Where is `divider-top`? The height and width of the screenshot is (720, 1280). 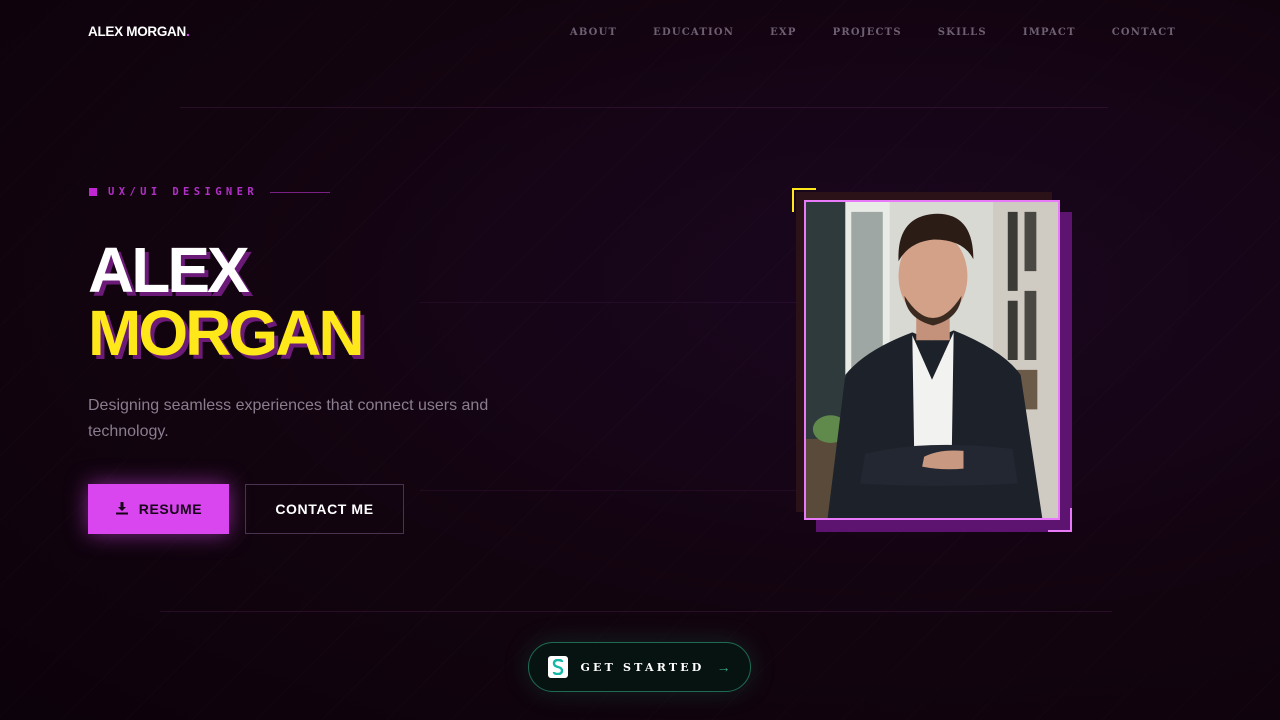 divider-top is located at coordinates (644, 107).